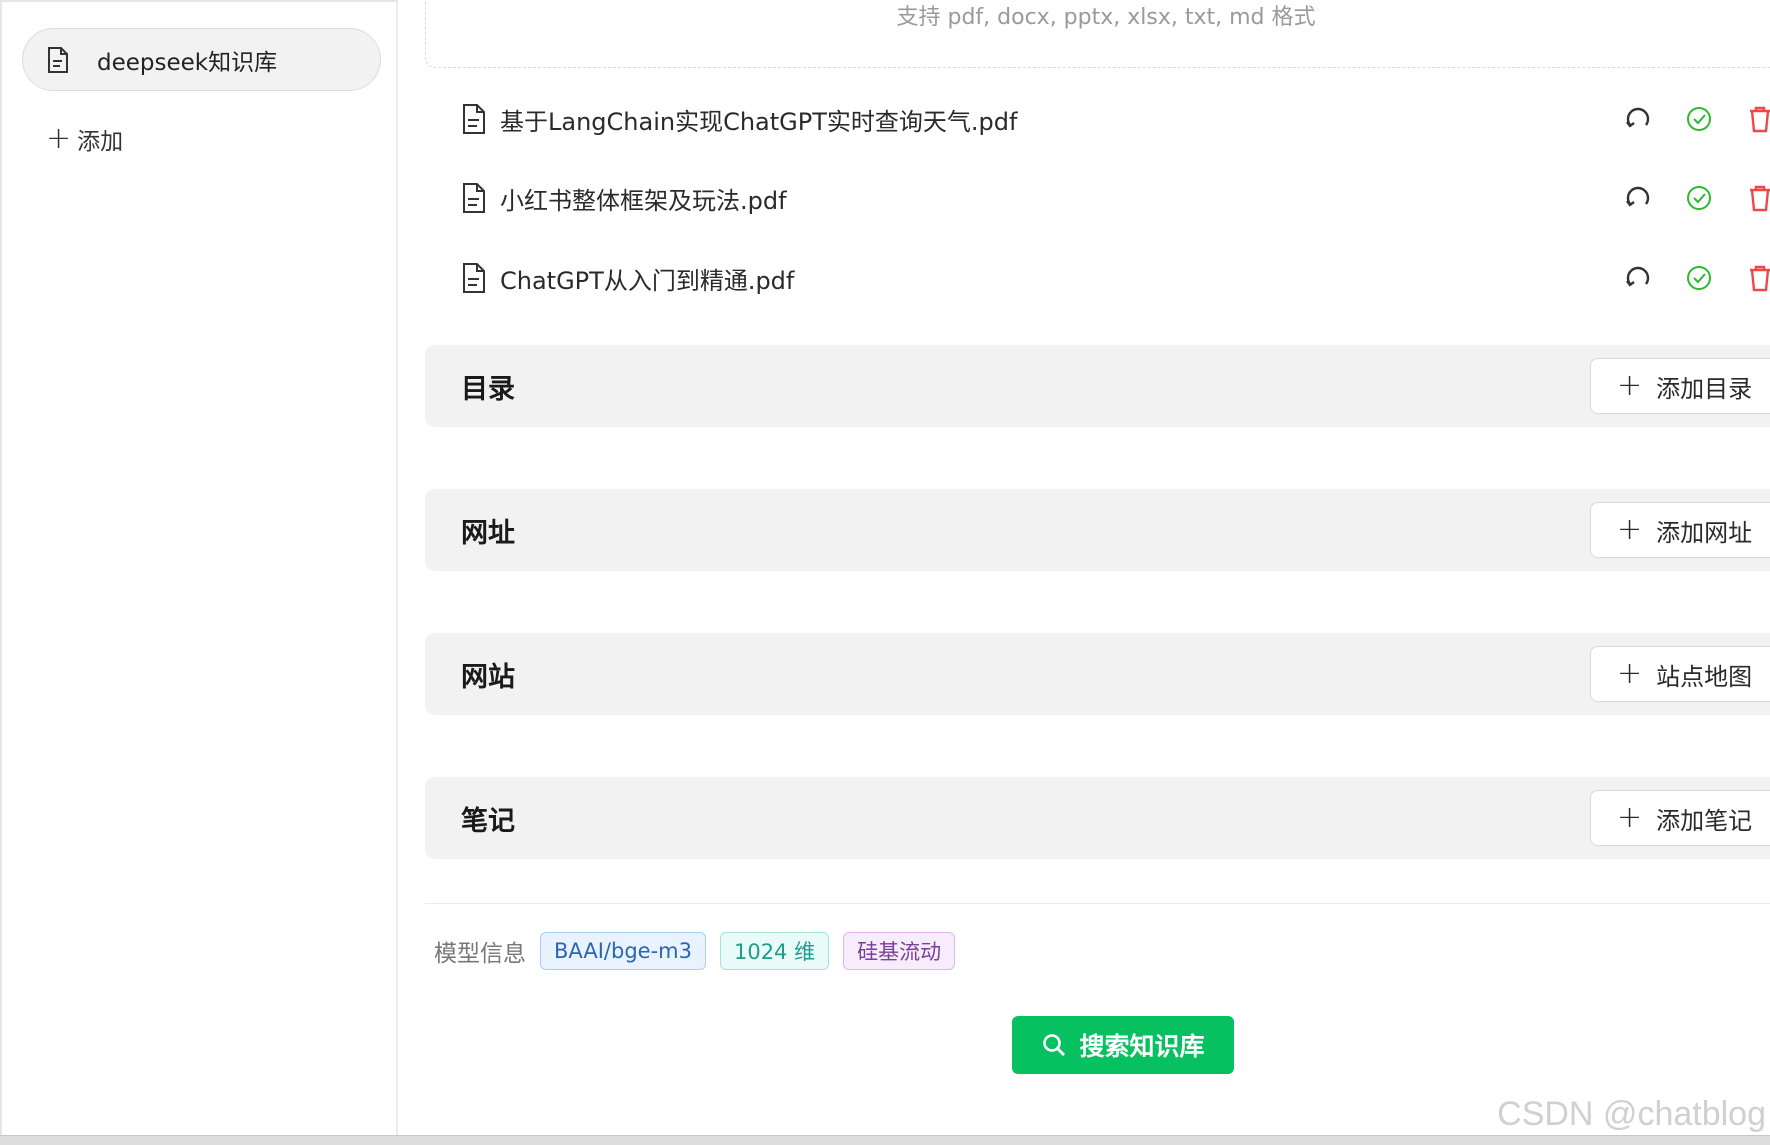  What do you see at coordinates (1097, 818) in the screenshot?
I see `section-notes: 笔记 + 添加笔记` at bounding box center [1097, 818].